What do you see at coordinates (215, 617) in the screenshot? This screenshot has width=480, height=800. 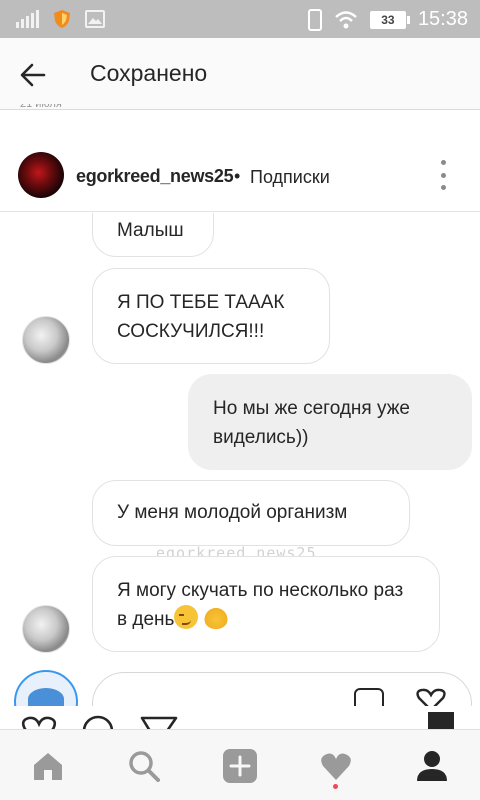 I see `clap-emoji-icon` at bounding box center [215, 617].